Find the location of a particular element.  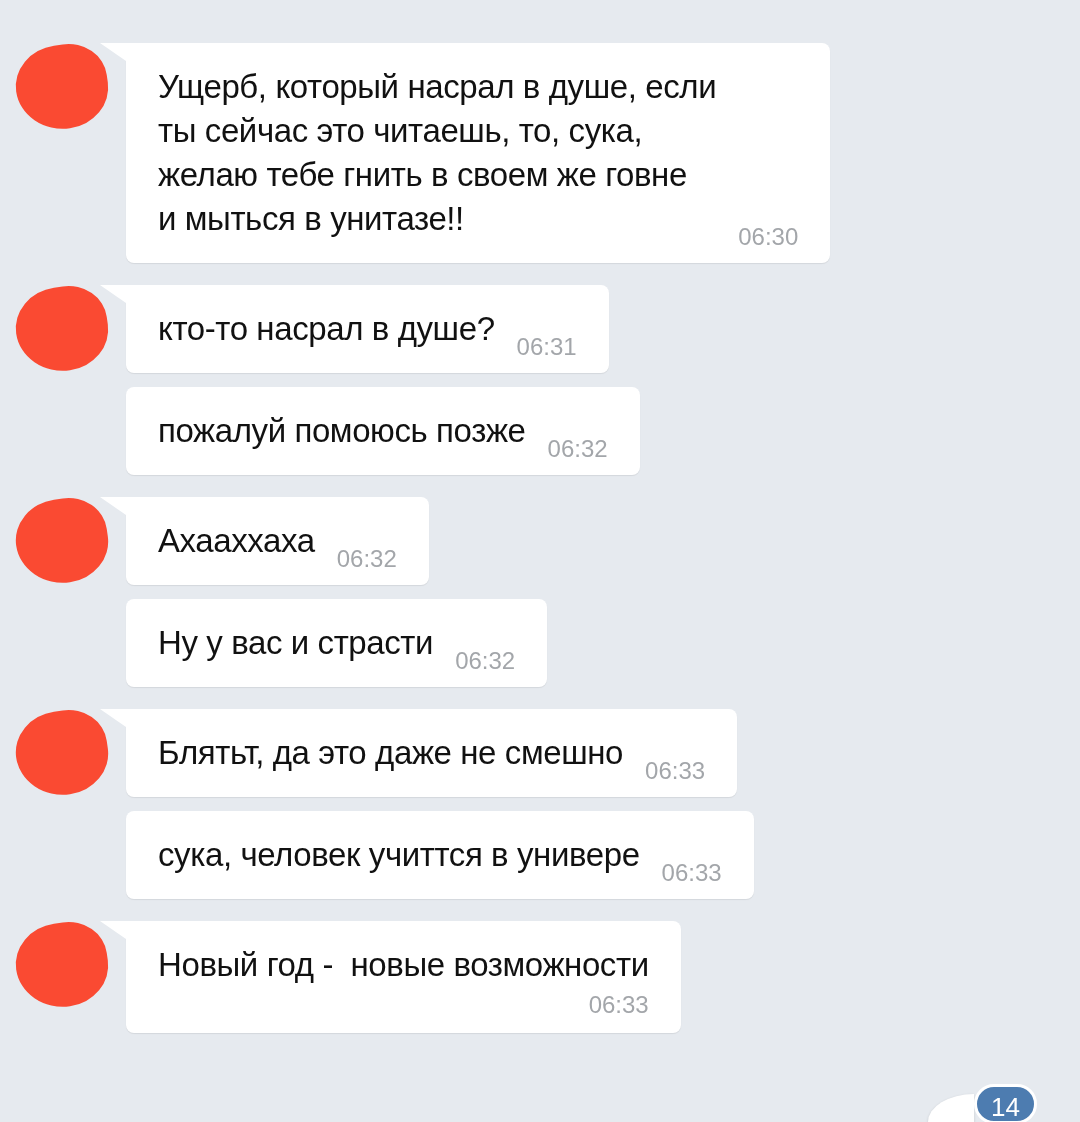

message-text: пожалуй помоюсь позже is located at coordinates (342, 431).